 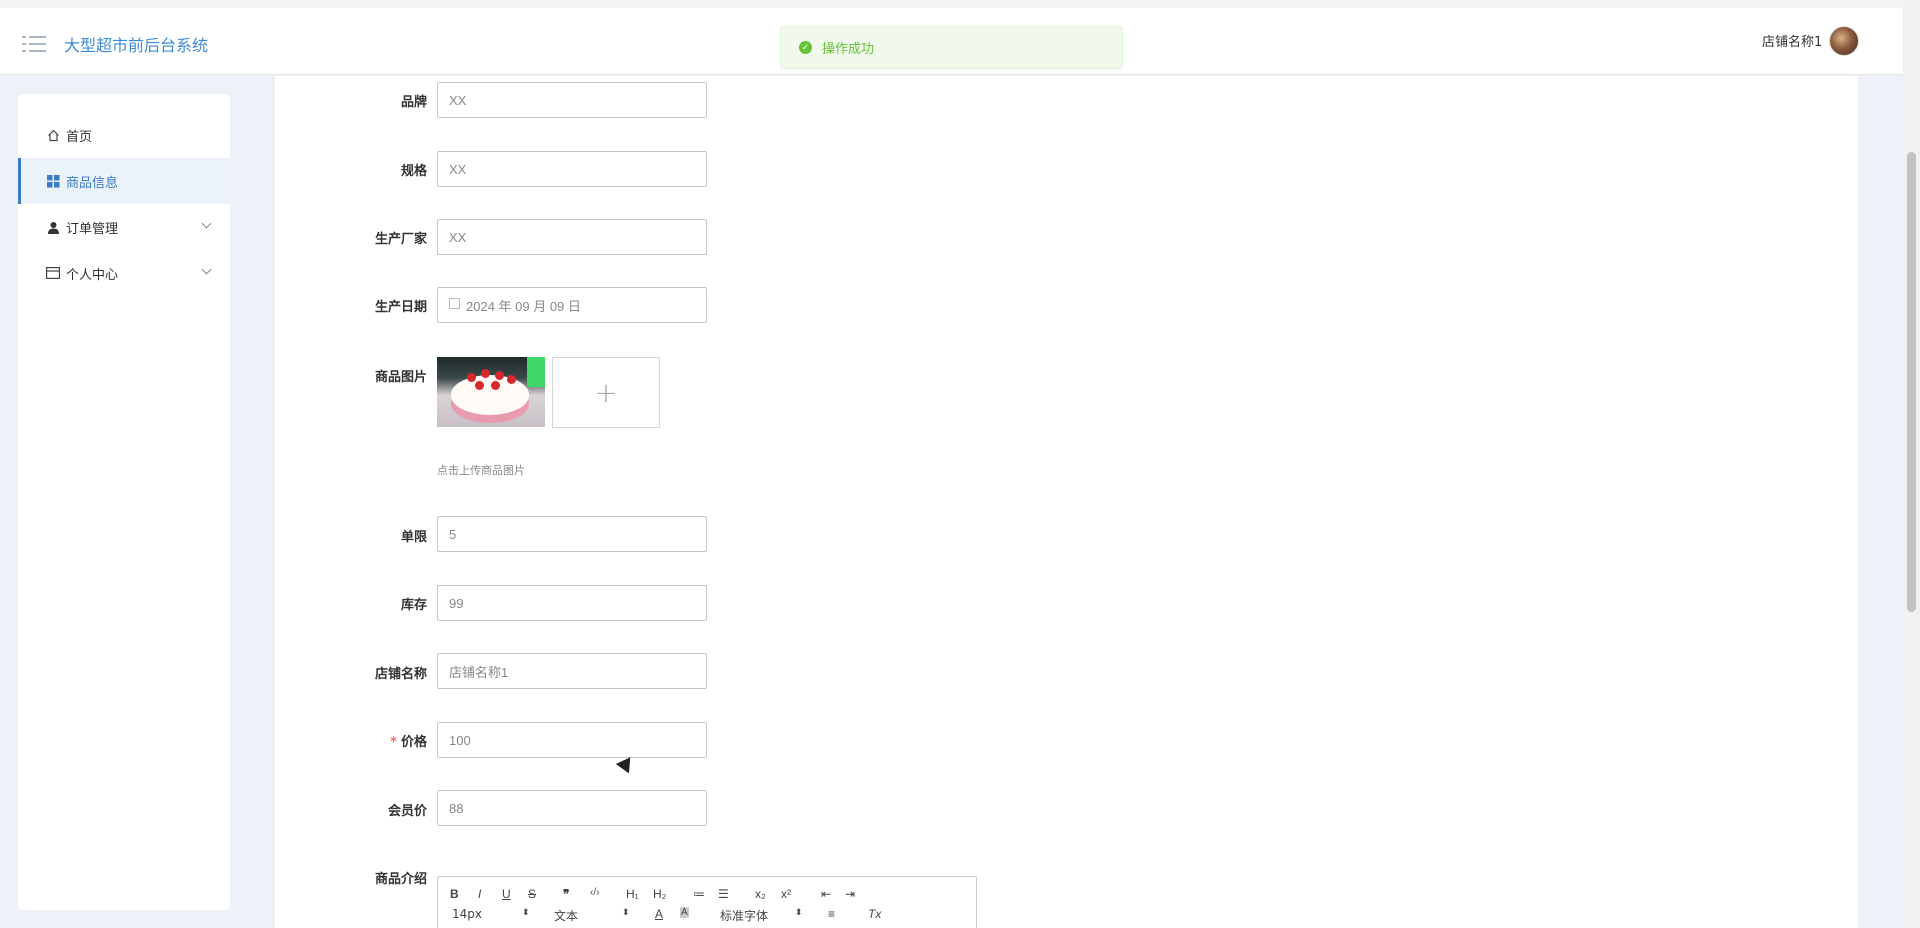 I want to click on success-toast: ✓ 操作成功, so click(x=951, y=47).